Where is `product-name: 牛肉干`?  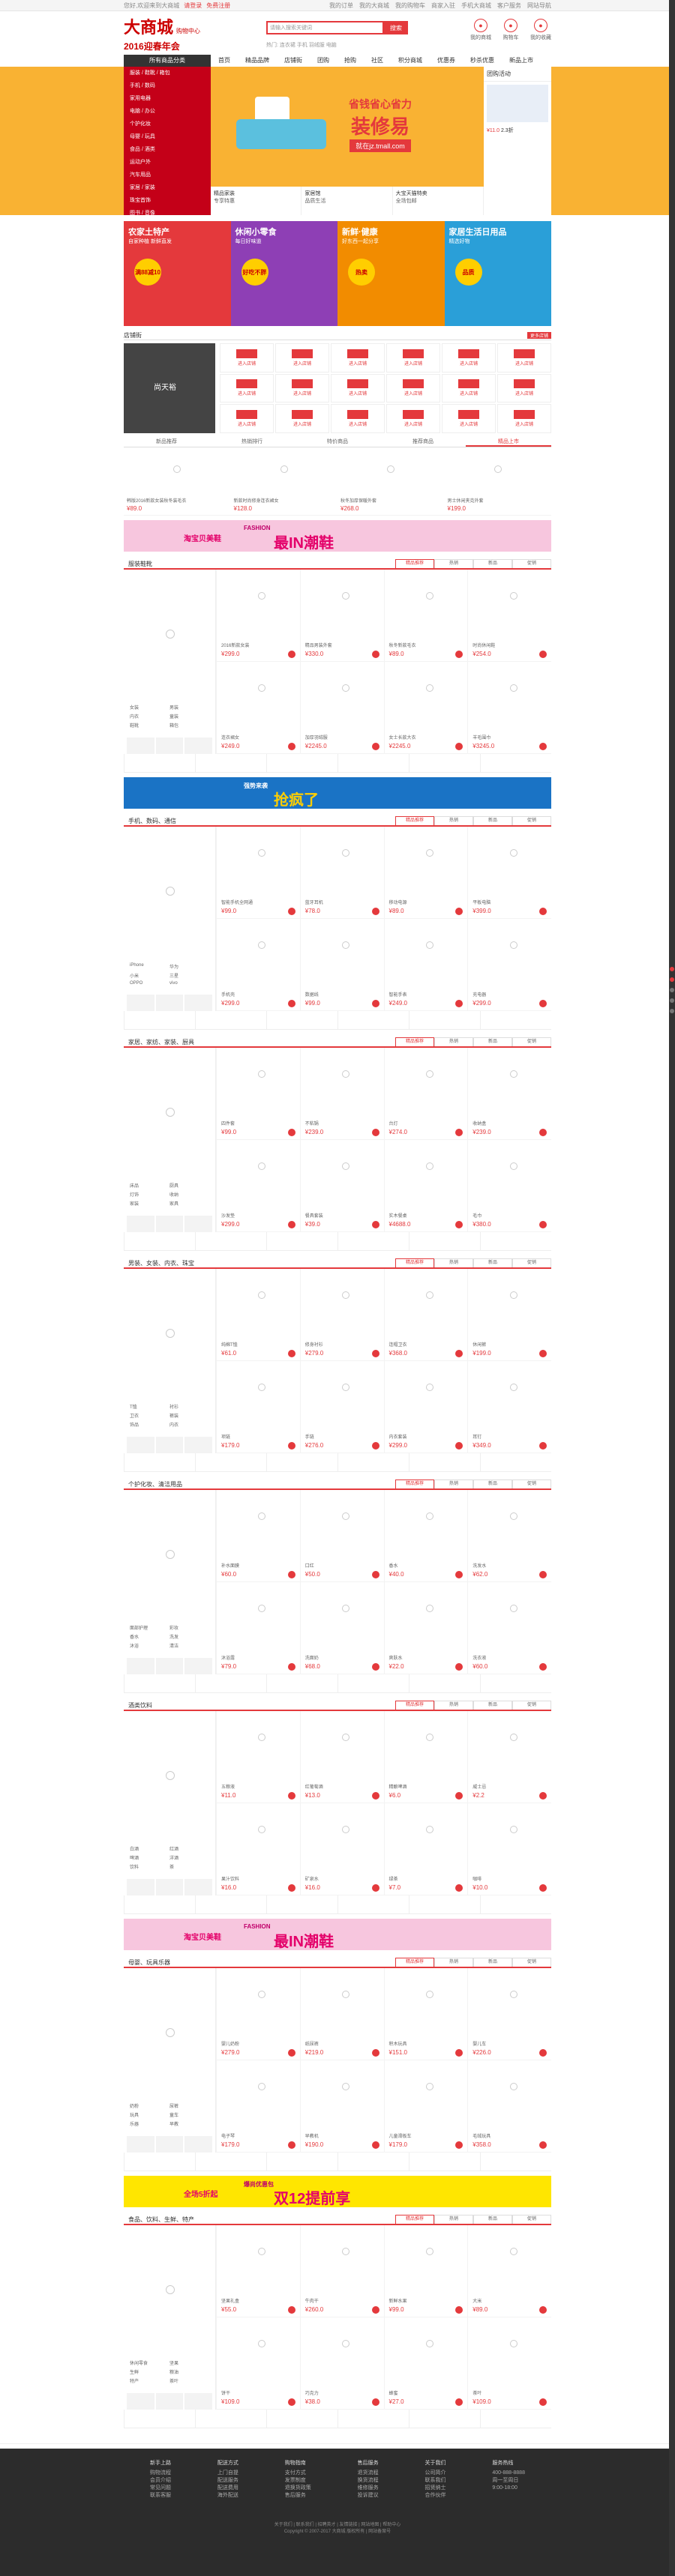 product-name: 牛肉干 is located at coordinates (337, 2302).